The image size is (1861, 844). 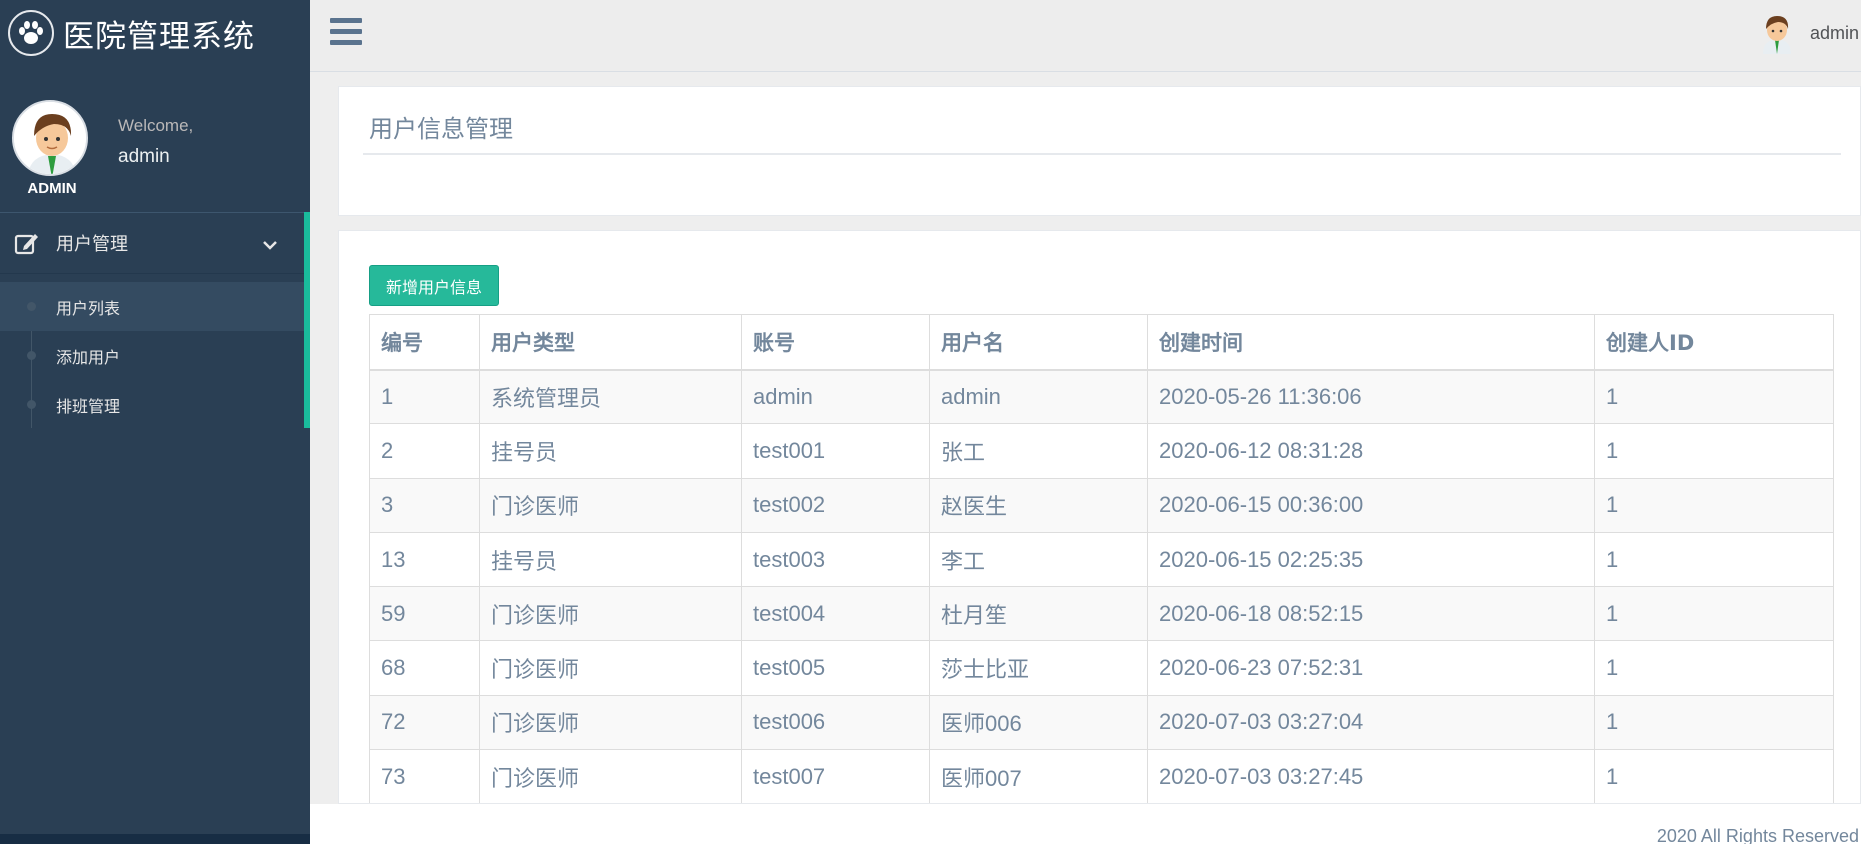 I want to click on cell-id: 72, so click(x=424, y=722).